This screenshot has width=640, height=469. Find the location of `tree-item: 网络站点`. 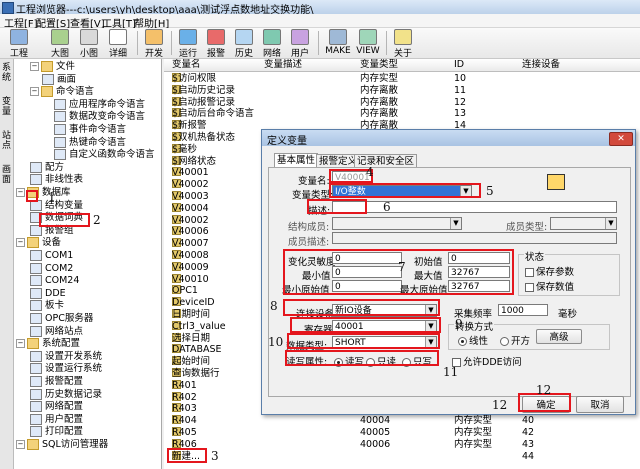

tree-item: 网络站点 is located at coordinates (57, 331).